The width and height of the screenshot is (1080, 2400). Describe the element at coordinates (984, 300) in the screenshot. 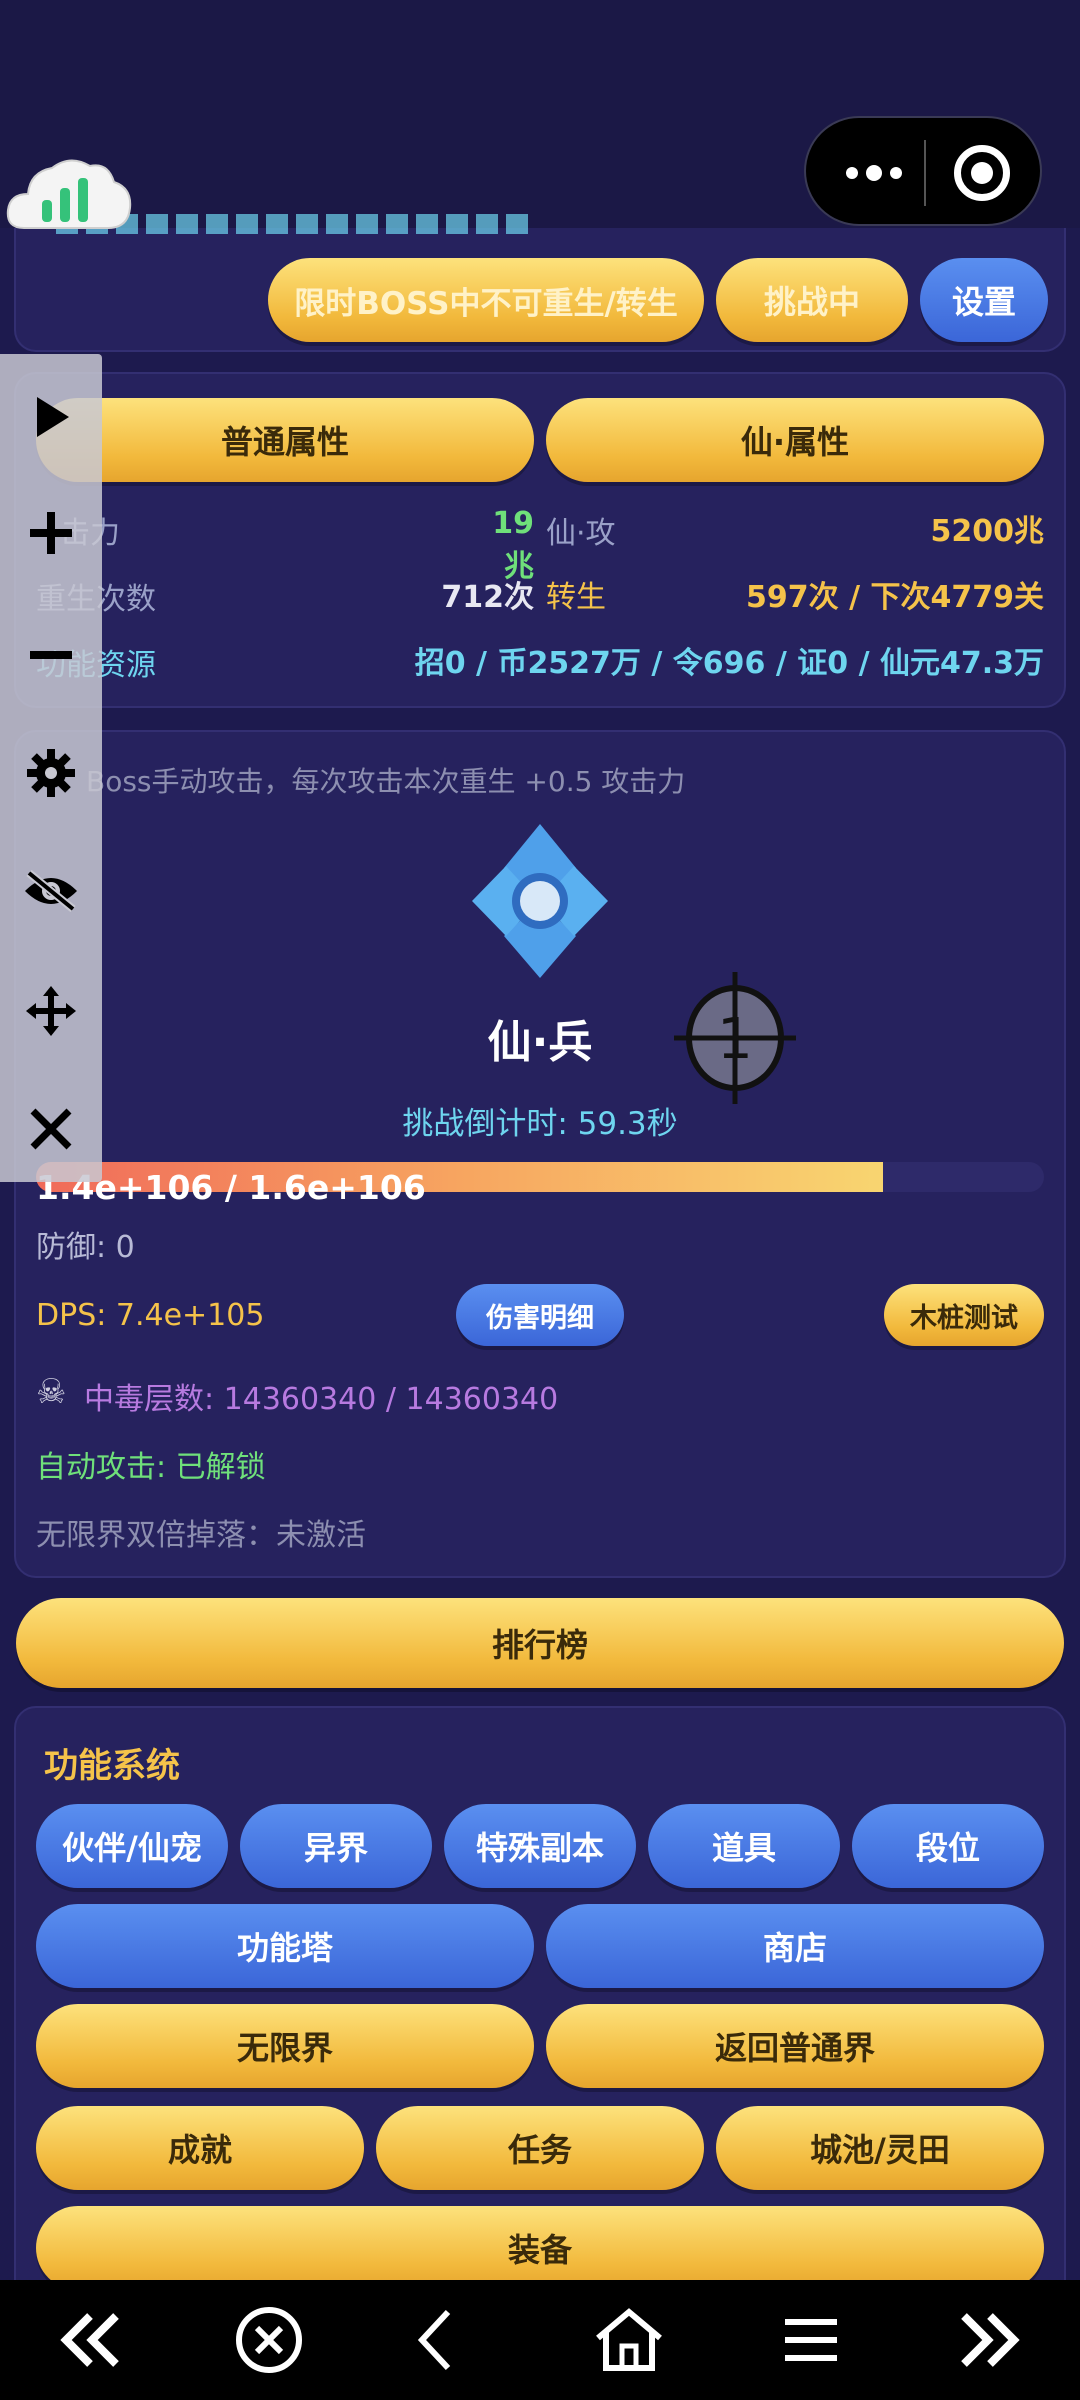

I see `settings-button: 设置` at that location.